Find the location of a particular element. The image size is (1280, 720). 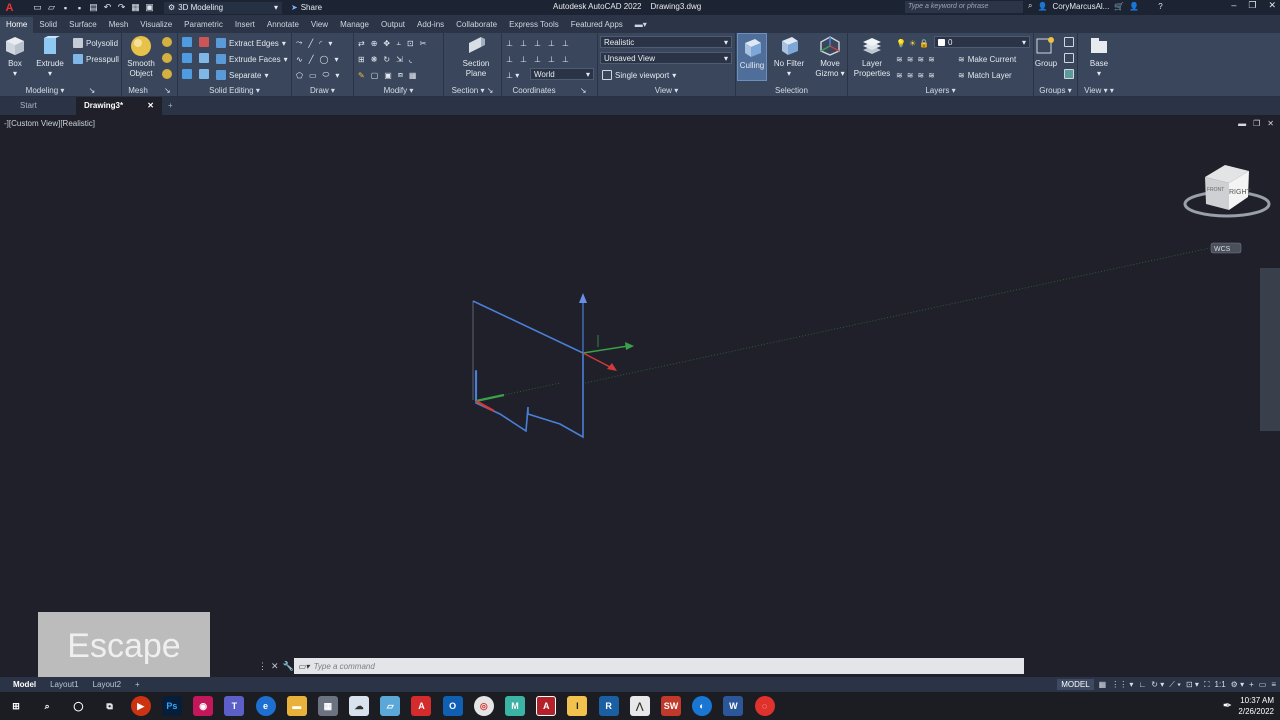

subtract-icon is located at coordinates (187, 58).